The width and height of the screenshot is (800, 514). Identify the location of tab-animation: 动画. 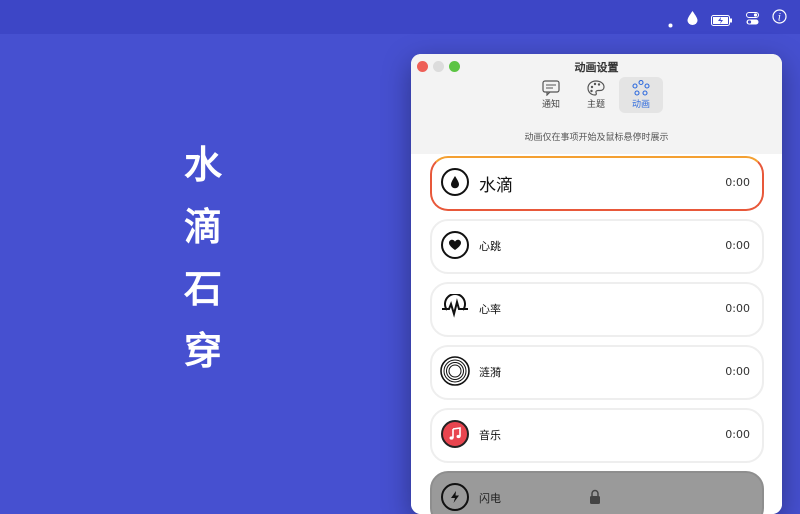
(641, 95).